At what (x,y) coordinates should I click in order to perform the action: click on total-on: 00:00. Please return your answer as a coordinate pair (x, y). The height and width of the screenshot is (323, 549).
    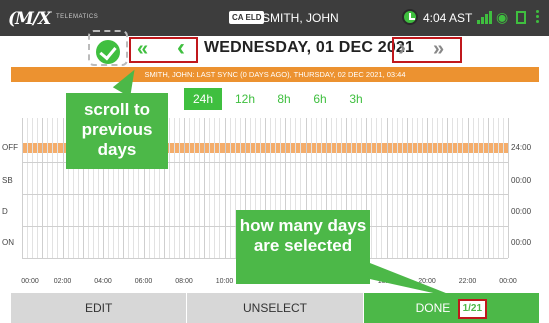
    Looking at the image, I should click on (521, 242).